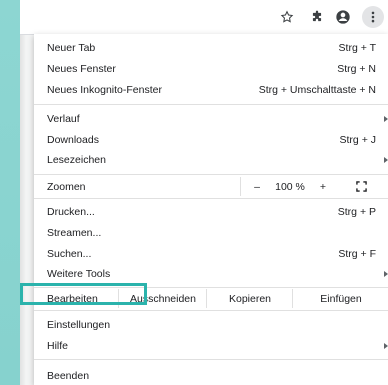 The height and width of the screenshot is (385, 388). I want to click on menu-item-new-tab: Neuer Tab Strg + T, so click(211, 47).